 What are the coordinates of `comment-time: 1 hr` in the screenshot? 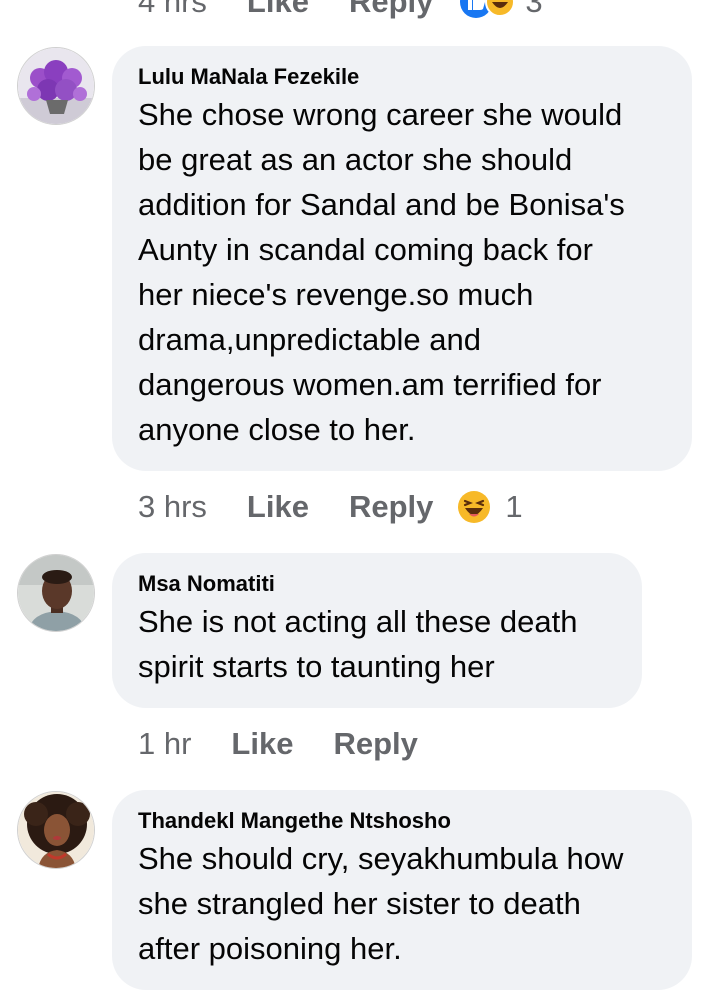 It's located at (164, 744).